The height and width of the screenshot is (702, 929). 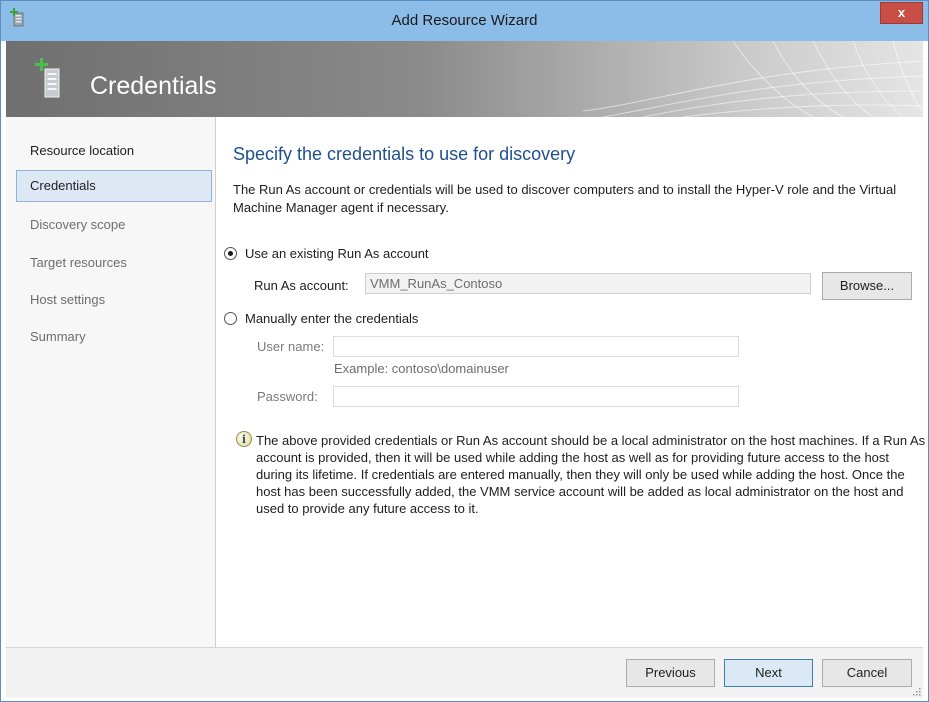 What do you see at coordinates (114, 186) in the screenshot?
I see `nav-item-credentials: Credentials` at bounding box center [114, 186].